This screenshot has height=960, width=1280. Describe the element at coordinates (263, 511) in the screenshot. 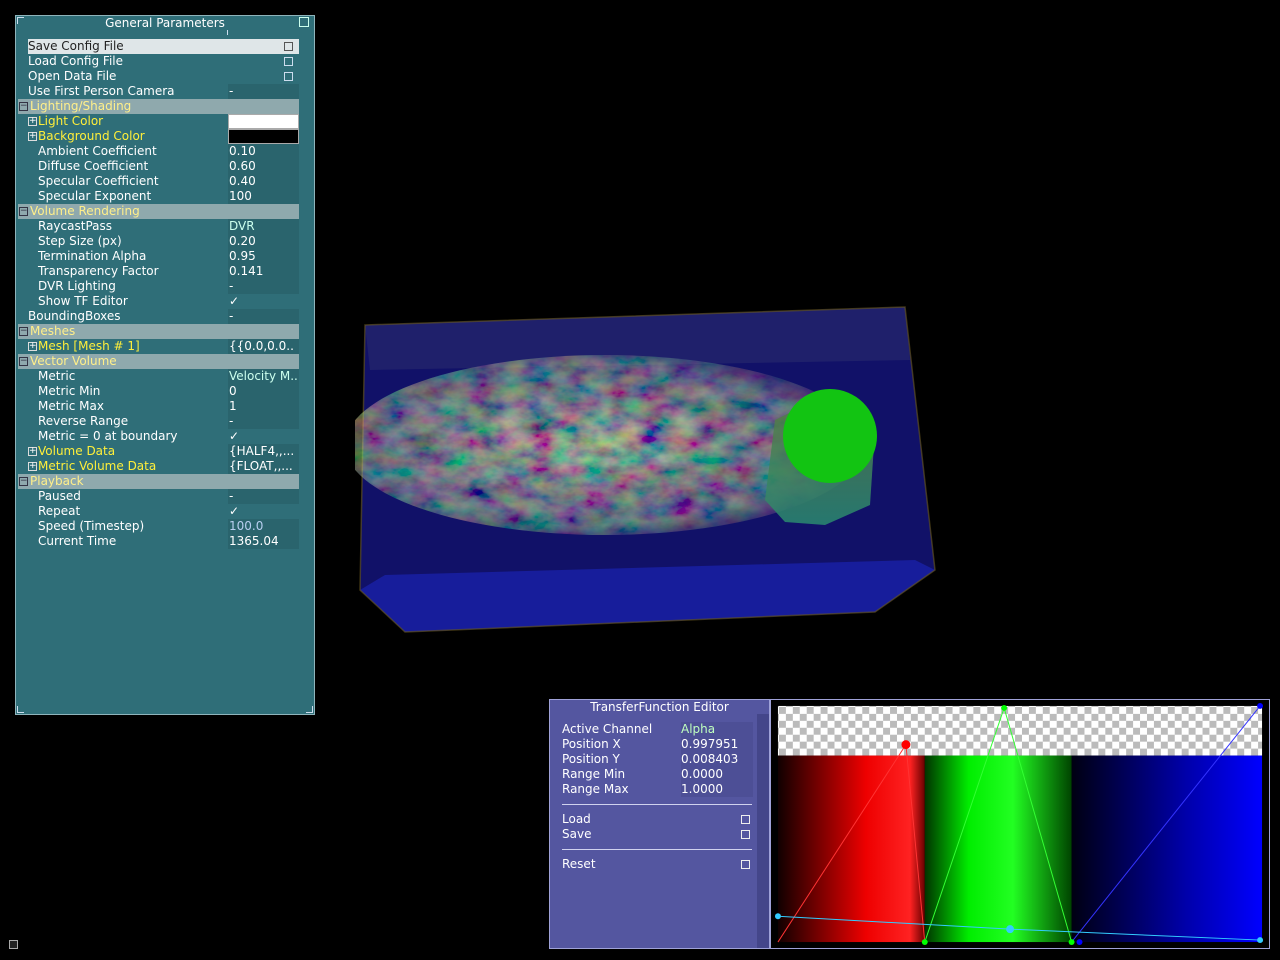

I see `repeat-checkbox: ✓` at that location.